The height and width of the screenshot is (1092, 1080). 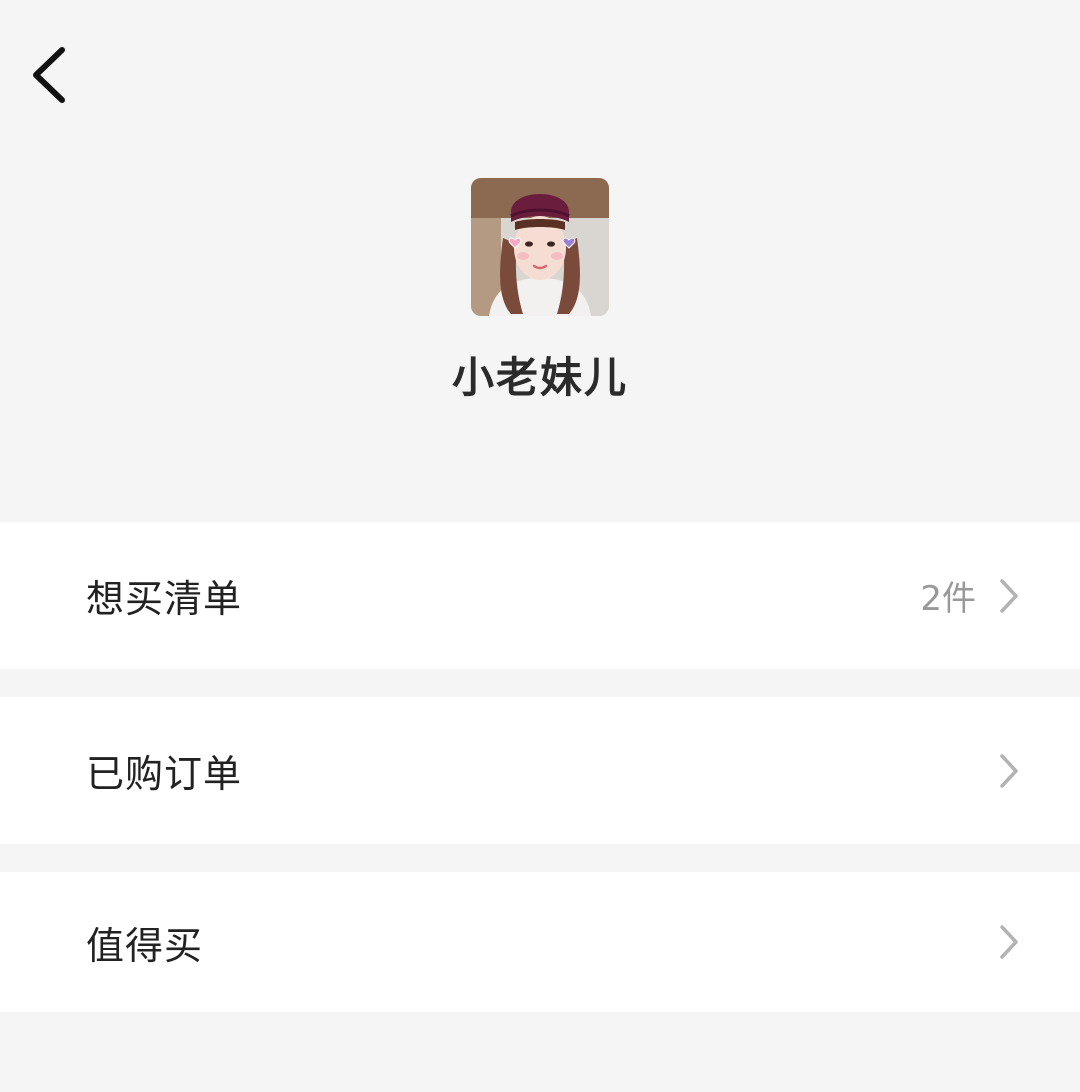 What do you see at coordinates (540, 595) in the screenshot?
I see `menu-item-wishlist: 想买清单 2件` at bounding box center [540, 595].